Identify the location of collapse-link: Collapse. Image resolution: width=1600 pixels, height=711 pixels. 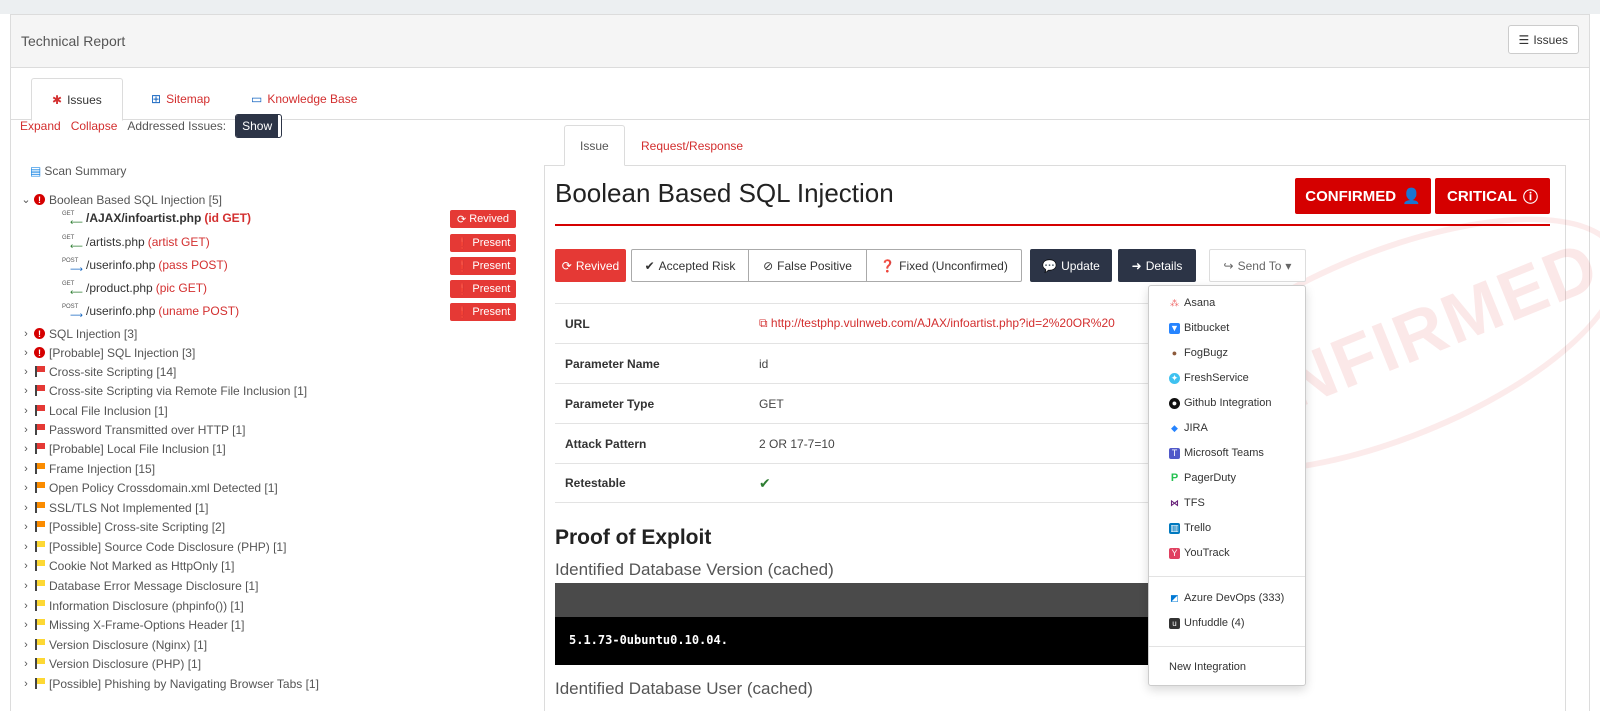
(94, 126).